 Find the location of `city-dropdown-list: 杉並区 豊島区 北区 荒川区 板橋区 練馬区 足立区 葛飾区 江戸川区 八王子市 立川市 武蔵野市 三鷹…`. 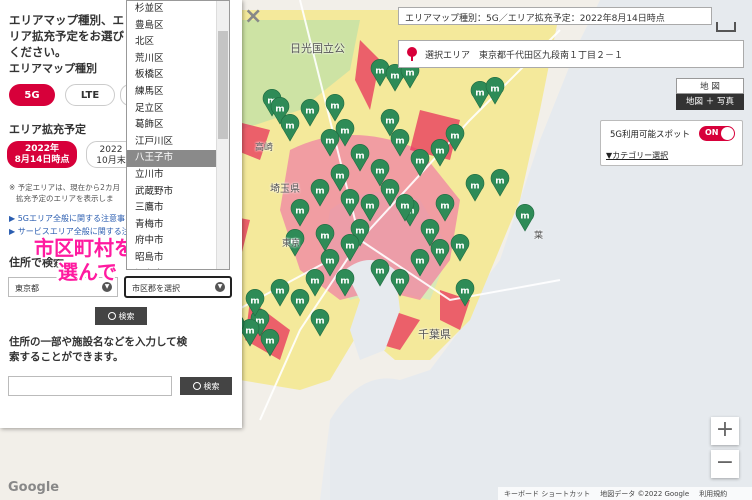

city-dropdown-list: 杉並区 豊島区 北区 荒川区 板橋区 練馬区 足立区 葛飾区 江戸川区 八王子市 立川市 武蔵野市 三鷹… is located at coordinates (178, 135).